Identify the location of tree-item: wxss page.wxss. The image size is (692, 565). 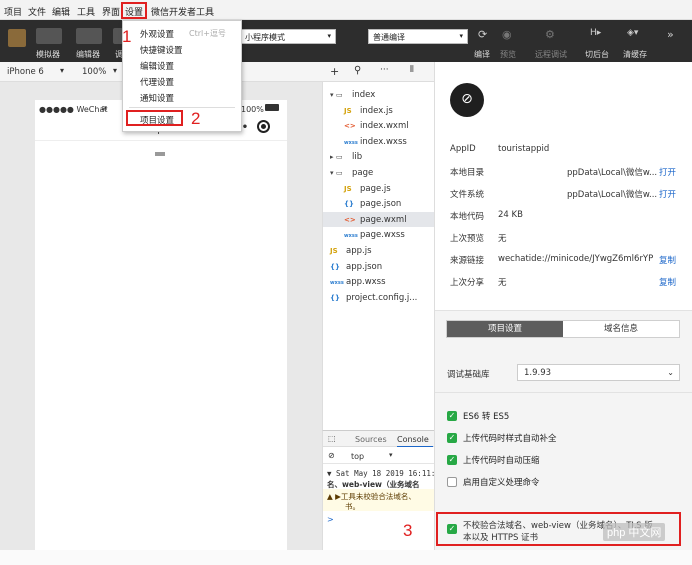
(374, 235).